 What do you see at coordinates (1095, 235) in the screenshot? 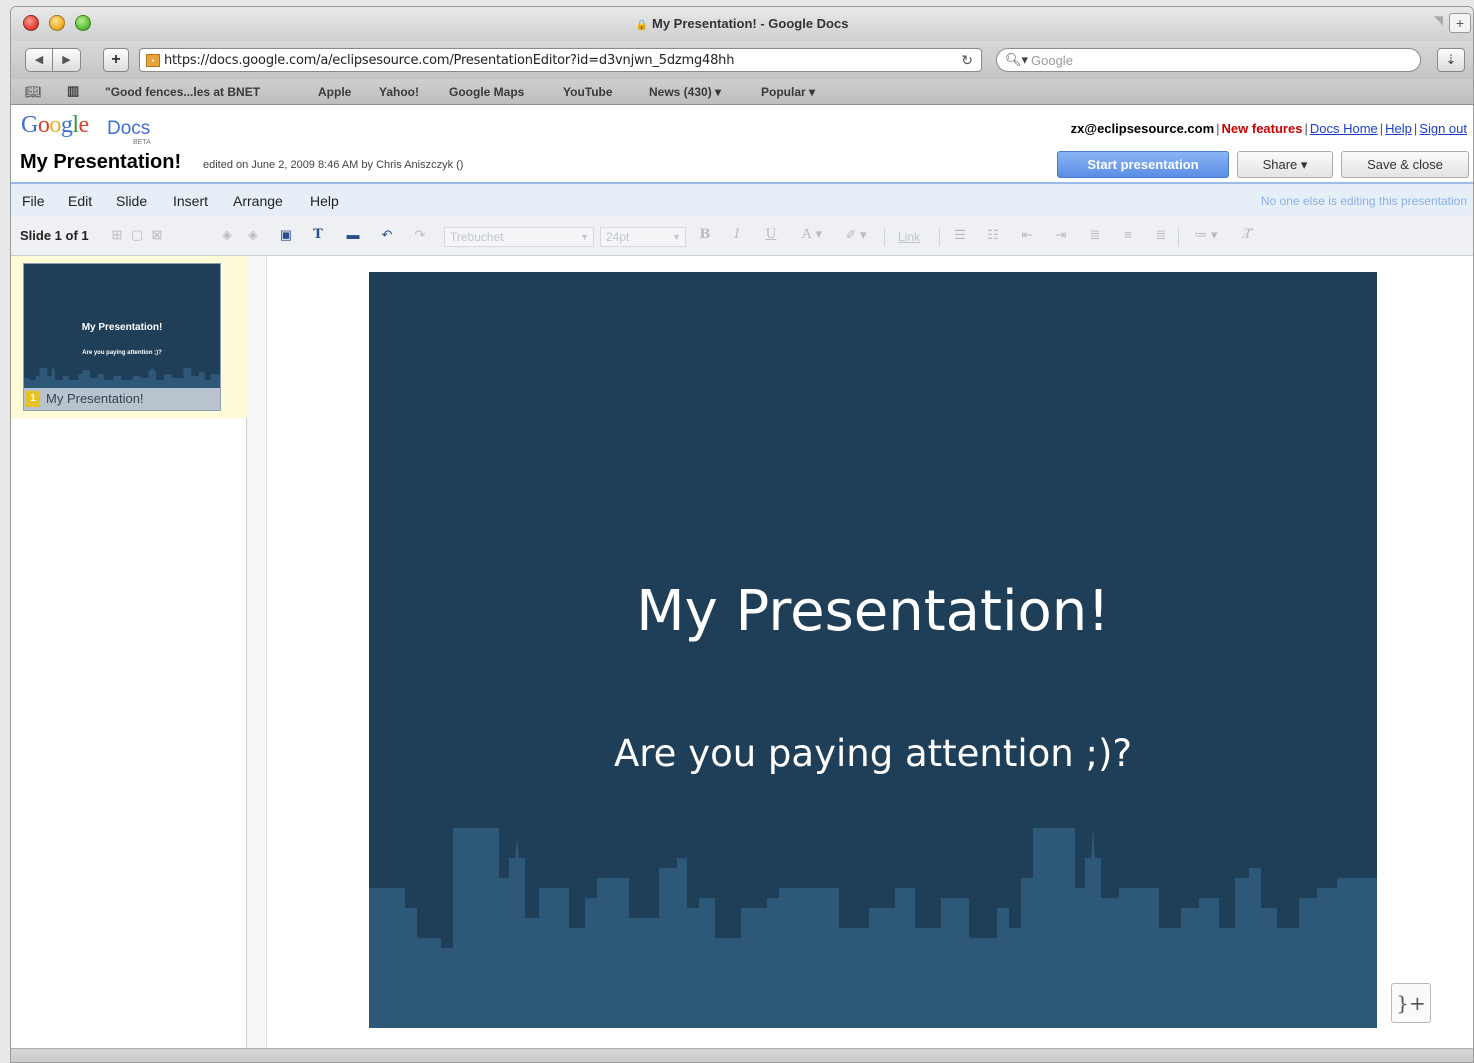
I see `align-left-icon: ≣` at bounding box center [1095, 235].